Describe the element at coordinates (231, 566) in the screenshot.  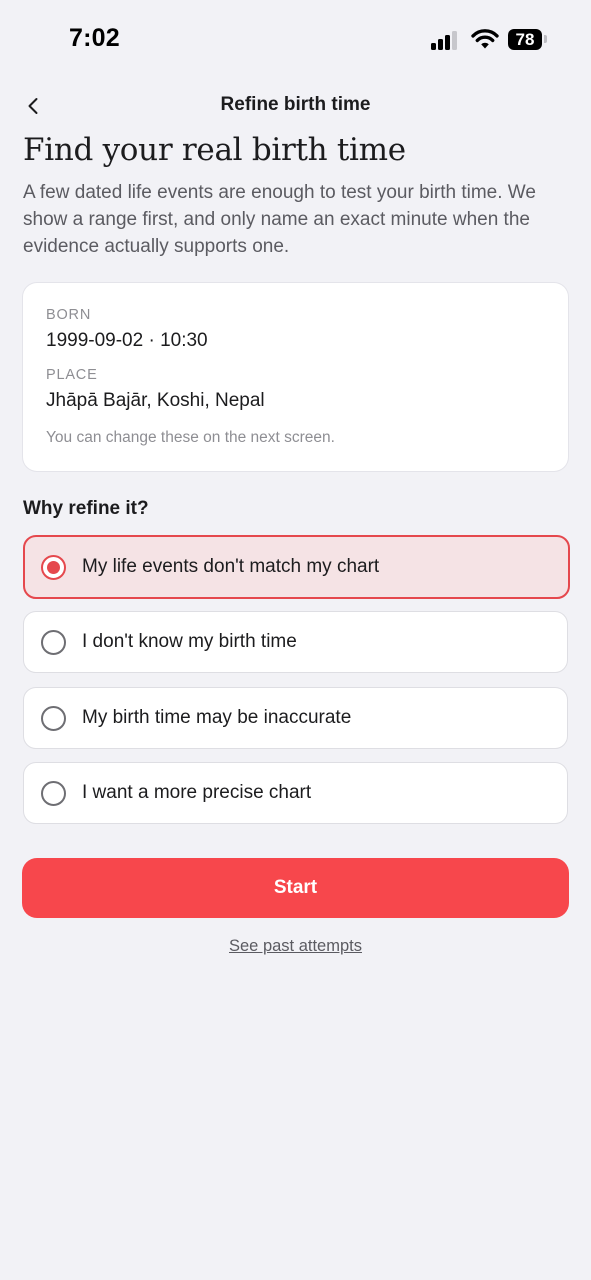
I see `option-label: My life events don't match my chart` at that location.